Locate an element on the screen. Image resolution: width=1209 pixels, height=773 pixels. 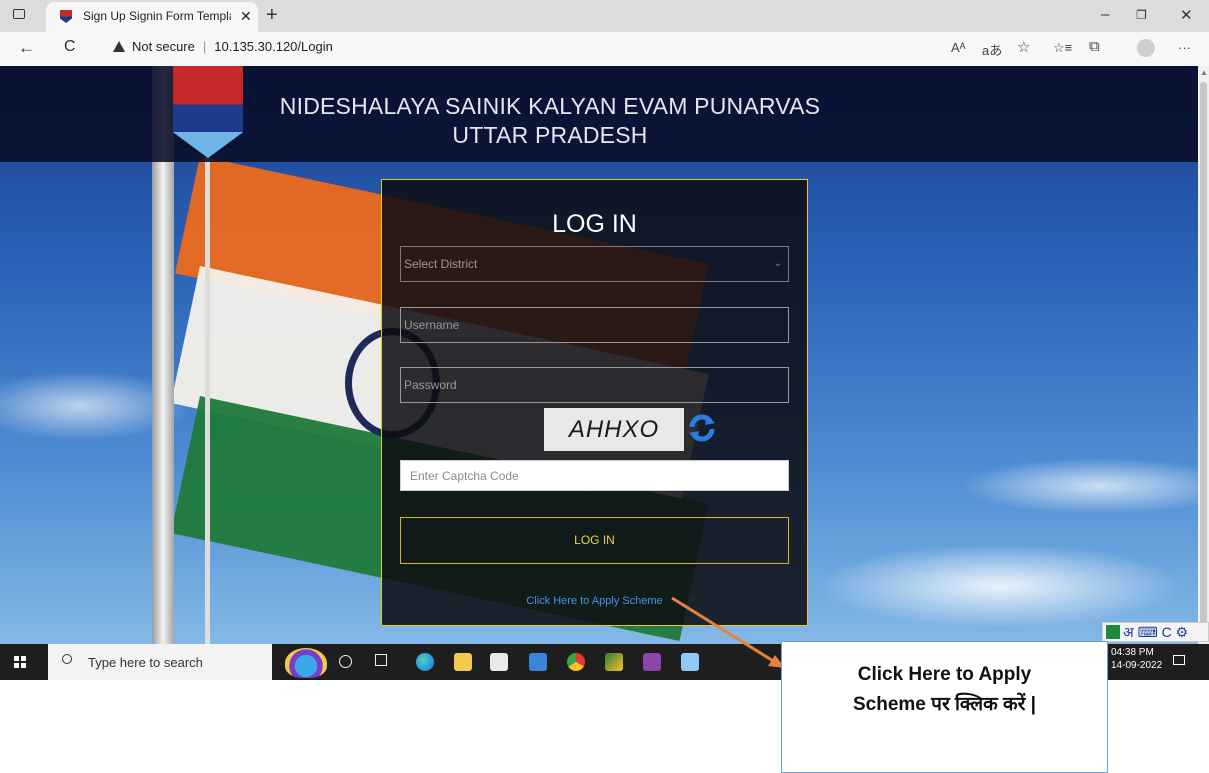
security-label: Not secure is located at coordinates (163, 46).